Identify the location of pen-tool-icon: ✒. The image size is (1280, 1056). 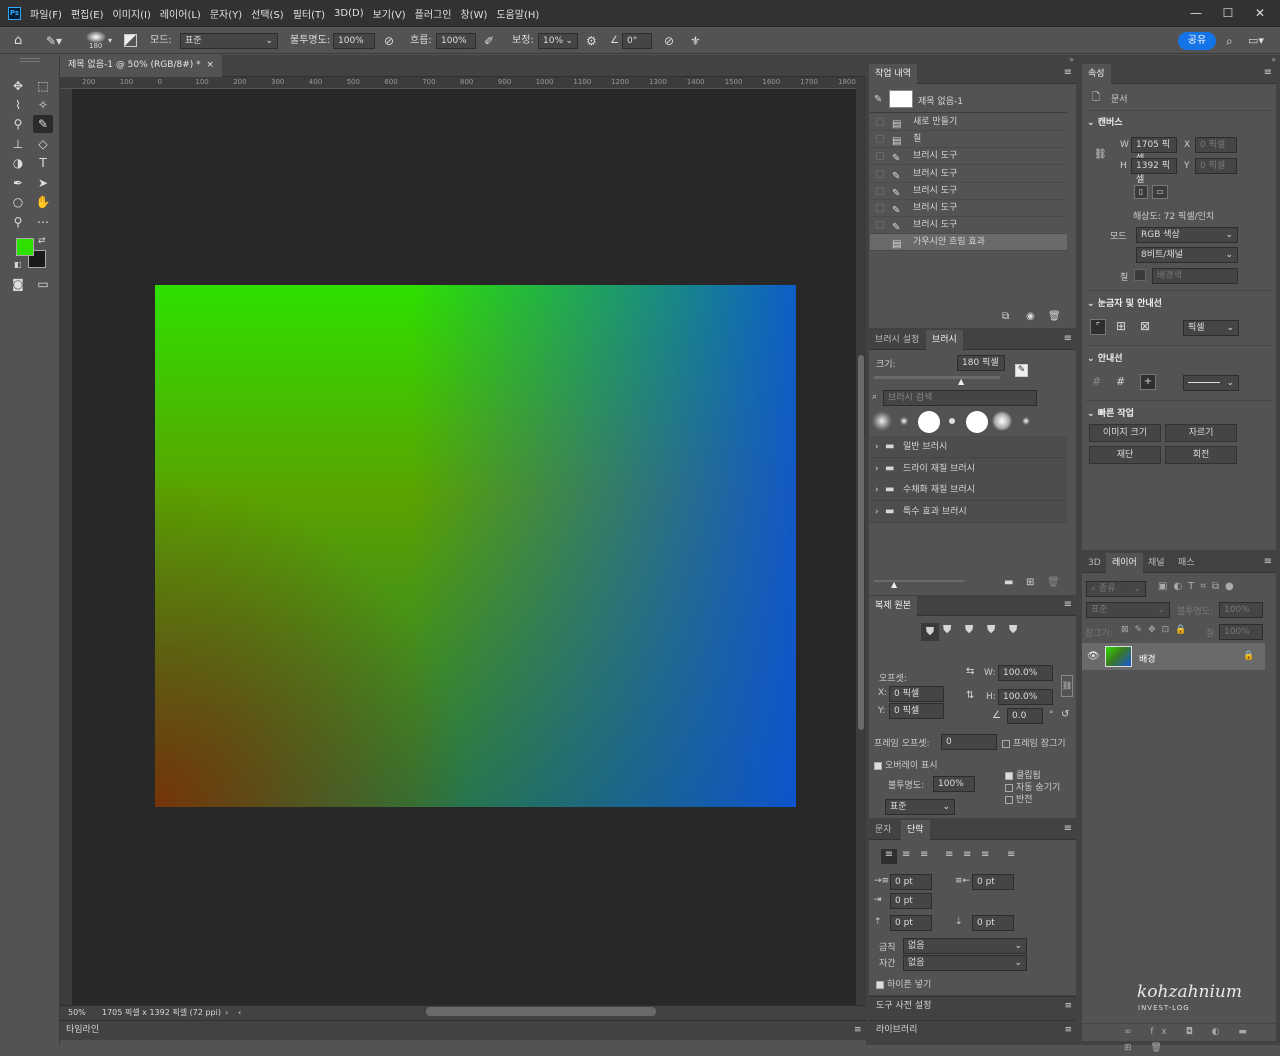
(18, 183).